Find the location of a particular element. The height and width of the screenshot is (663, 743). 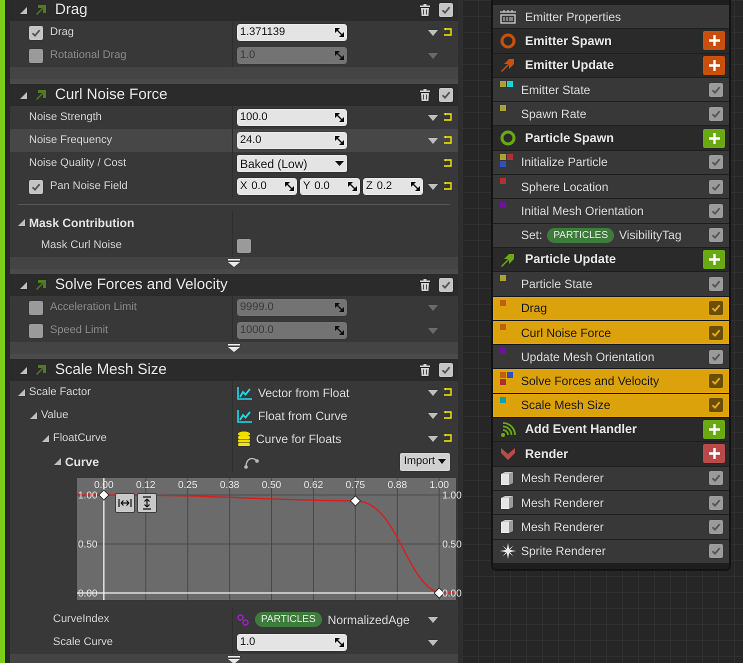

module-header: Solve Forces and Velocity is located at coordinates (234, 285).